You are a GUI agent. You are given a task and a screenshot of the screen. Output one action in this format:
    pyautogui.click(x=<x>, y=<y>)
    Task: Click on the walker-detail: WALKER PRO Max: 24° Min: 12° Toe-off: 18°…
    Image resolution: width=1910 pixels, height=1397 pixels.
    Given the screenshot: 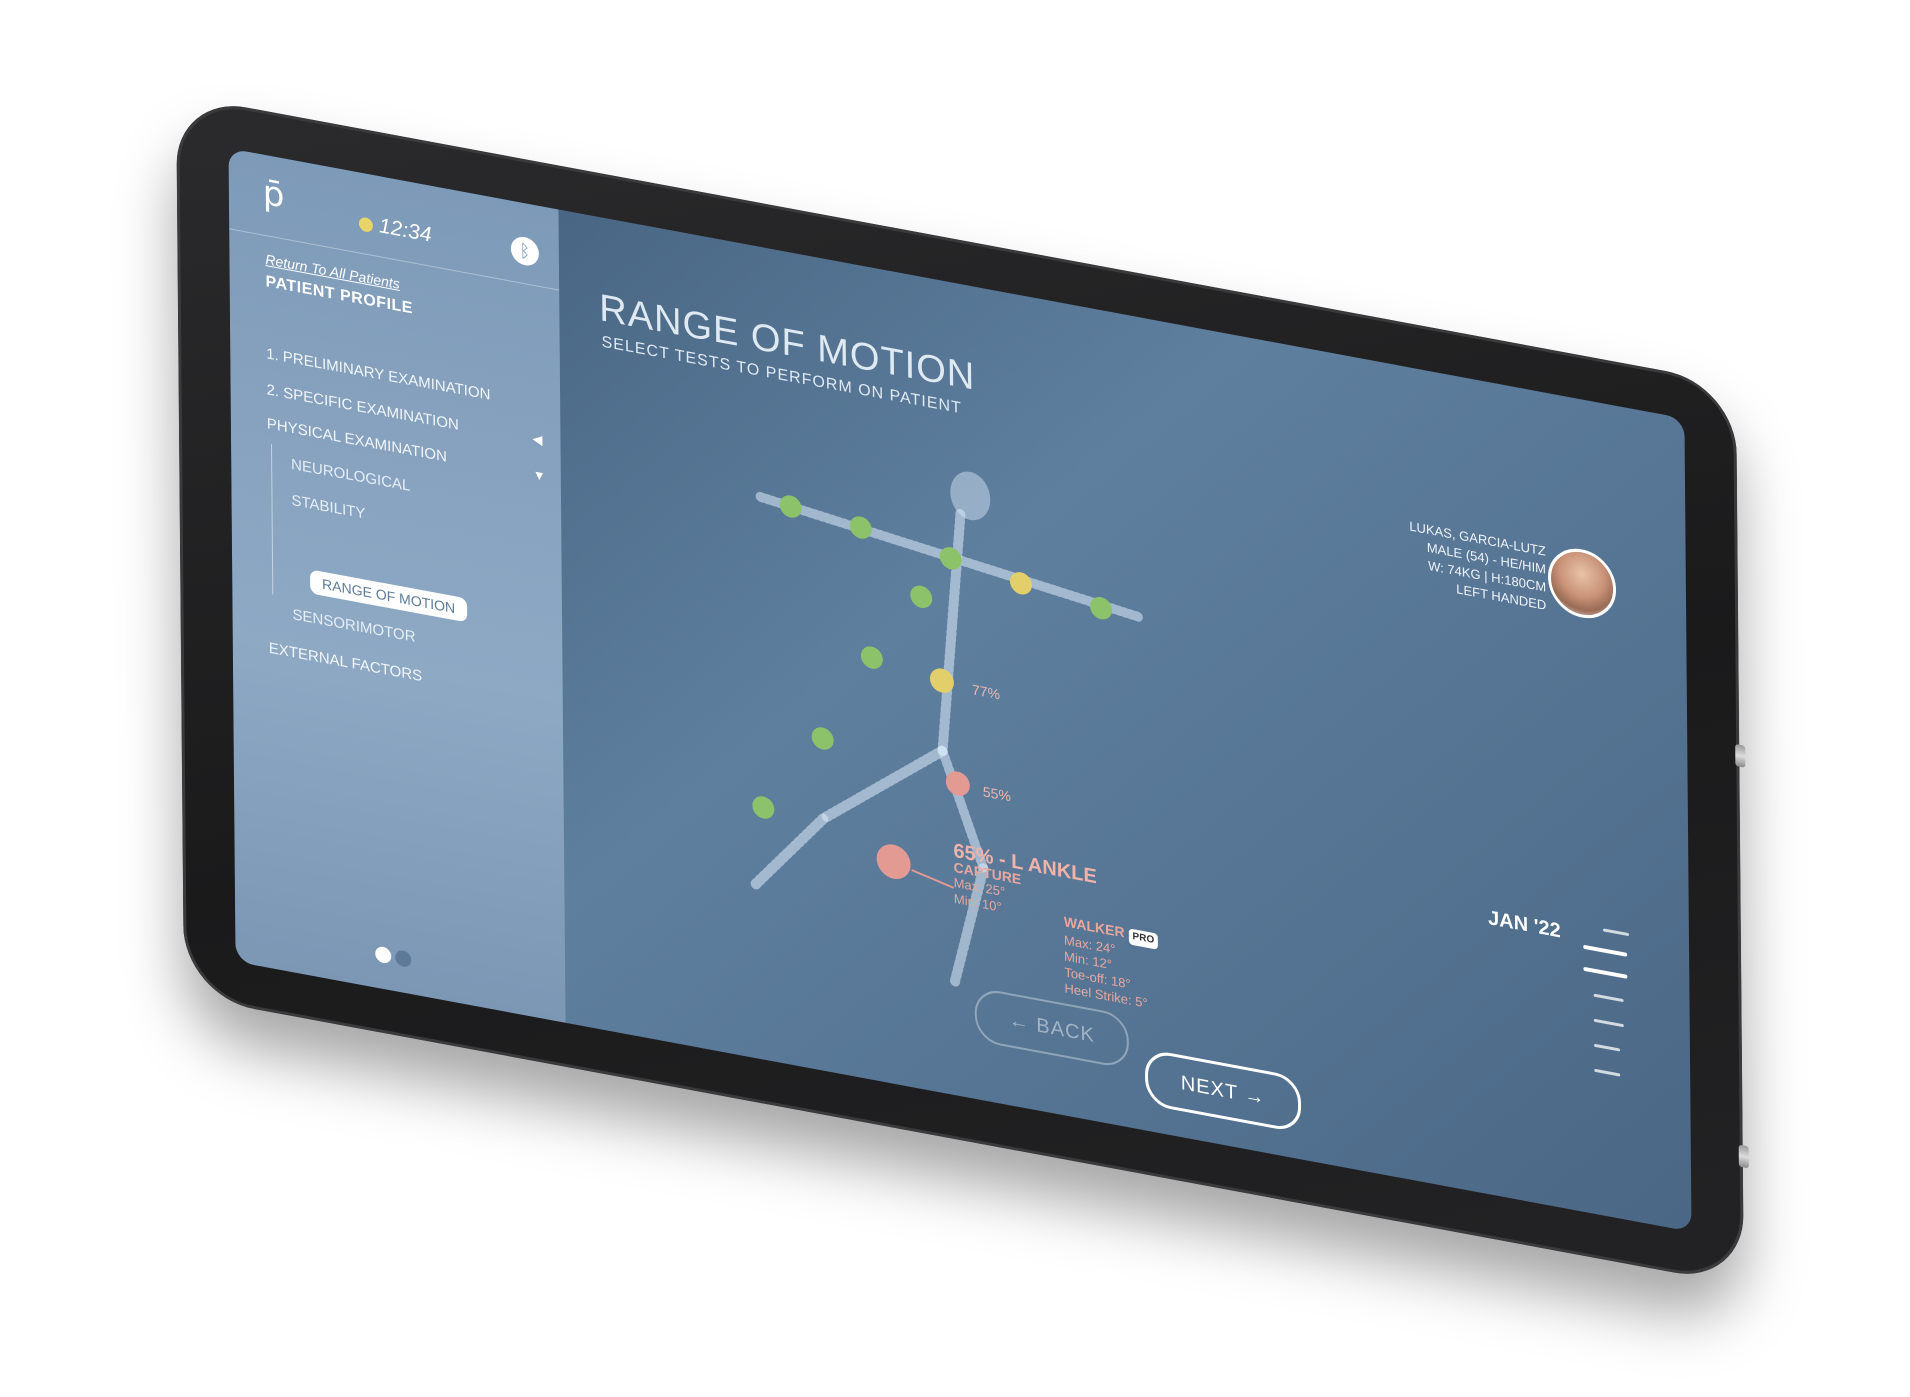 What is the action you would take?
    pyautogui.click(x=1111, y=963)
    